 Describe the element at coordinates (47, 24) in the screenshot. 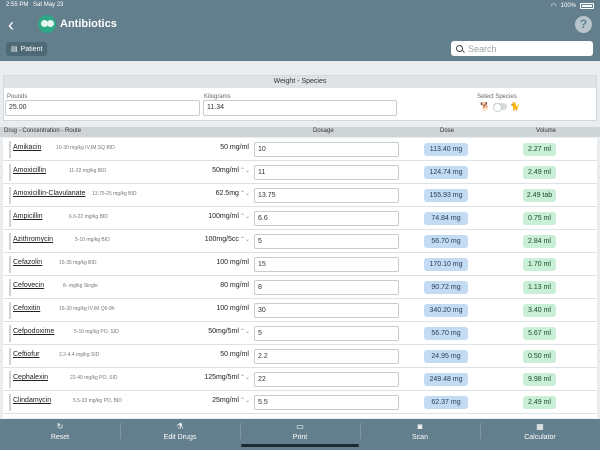

I see `app-logo-icon` at that location.